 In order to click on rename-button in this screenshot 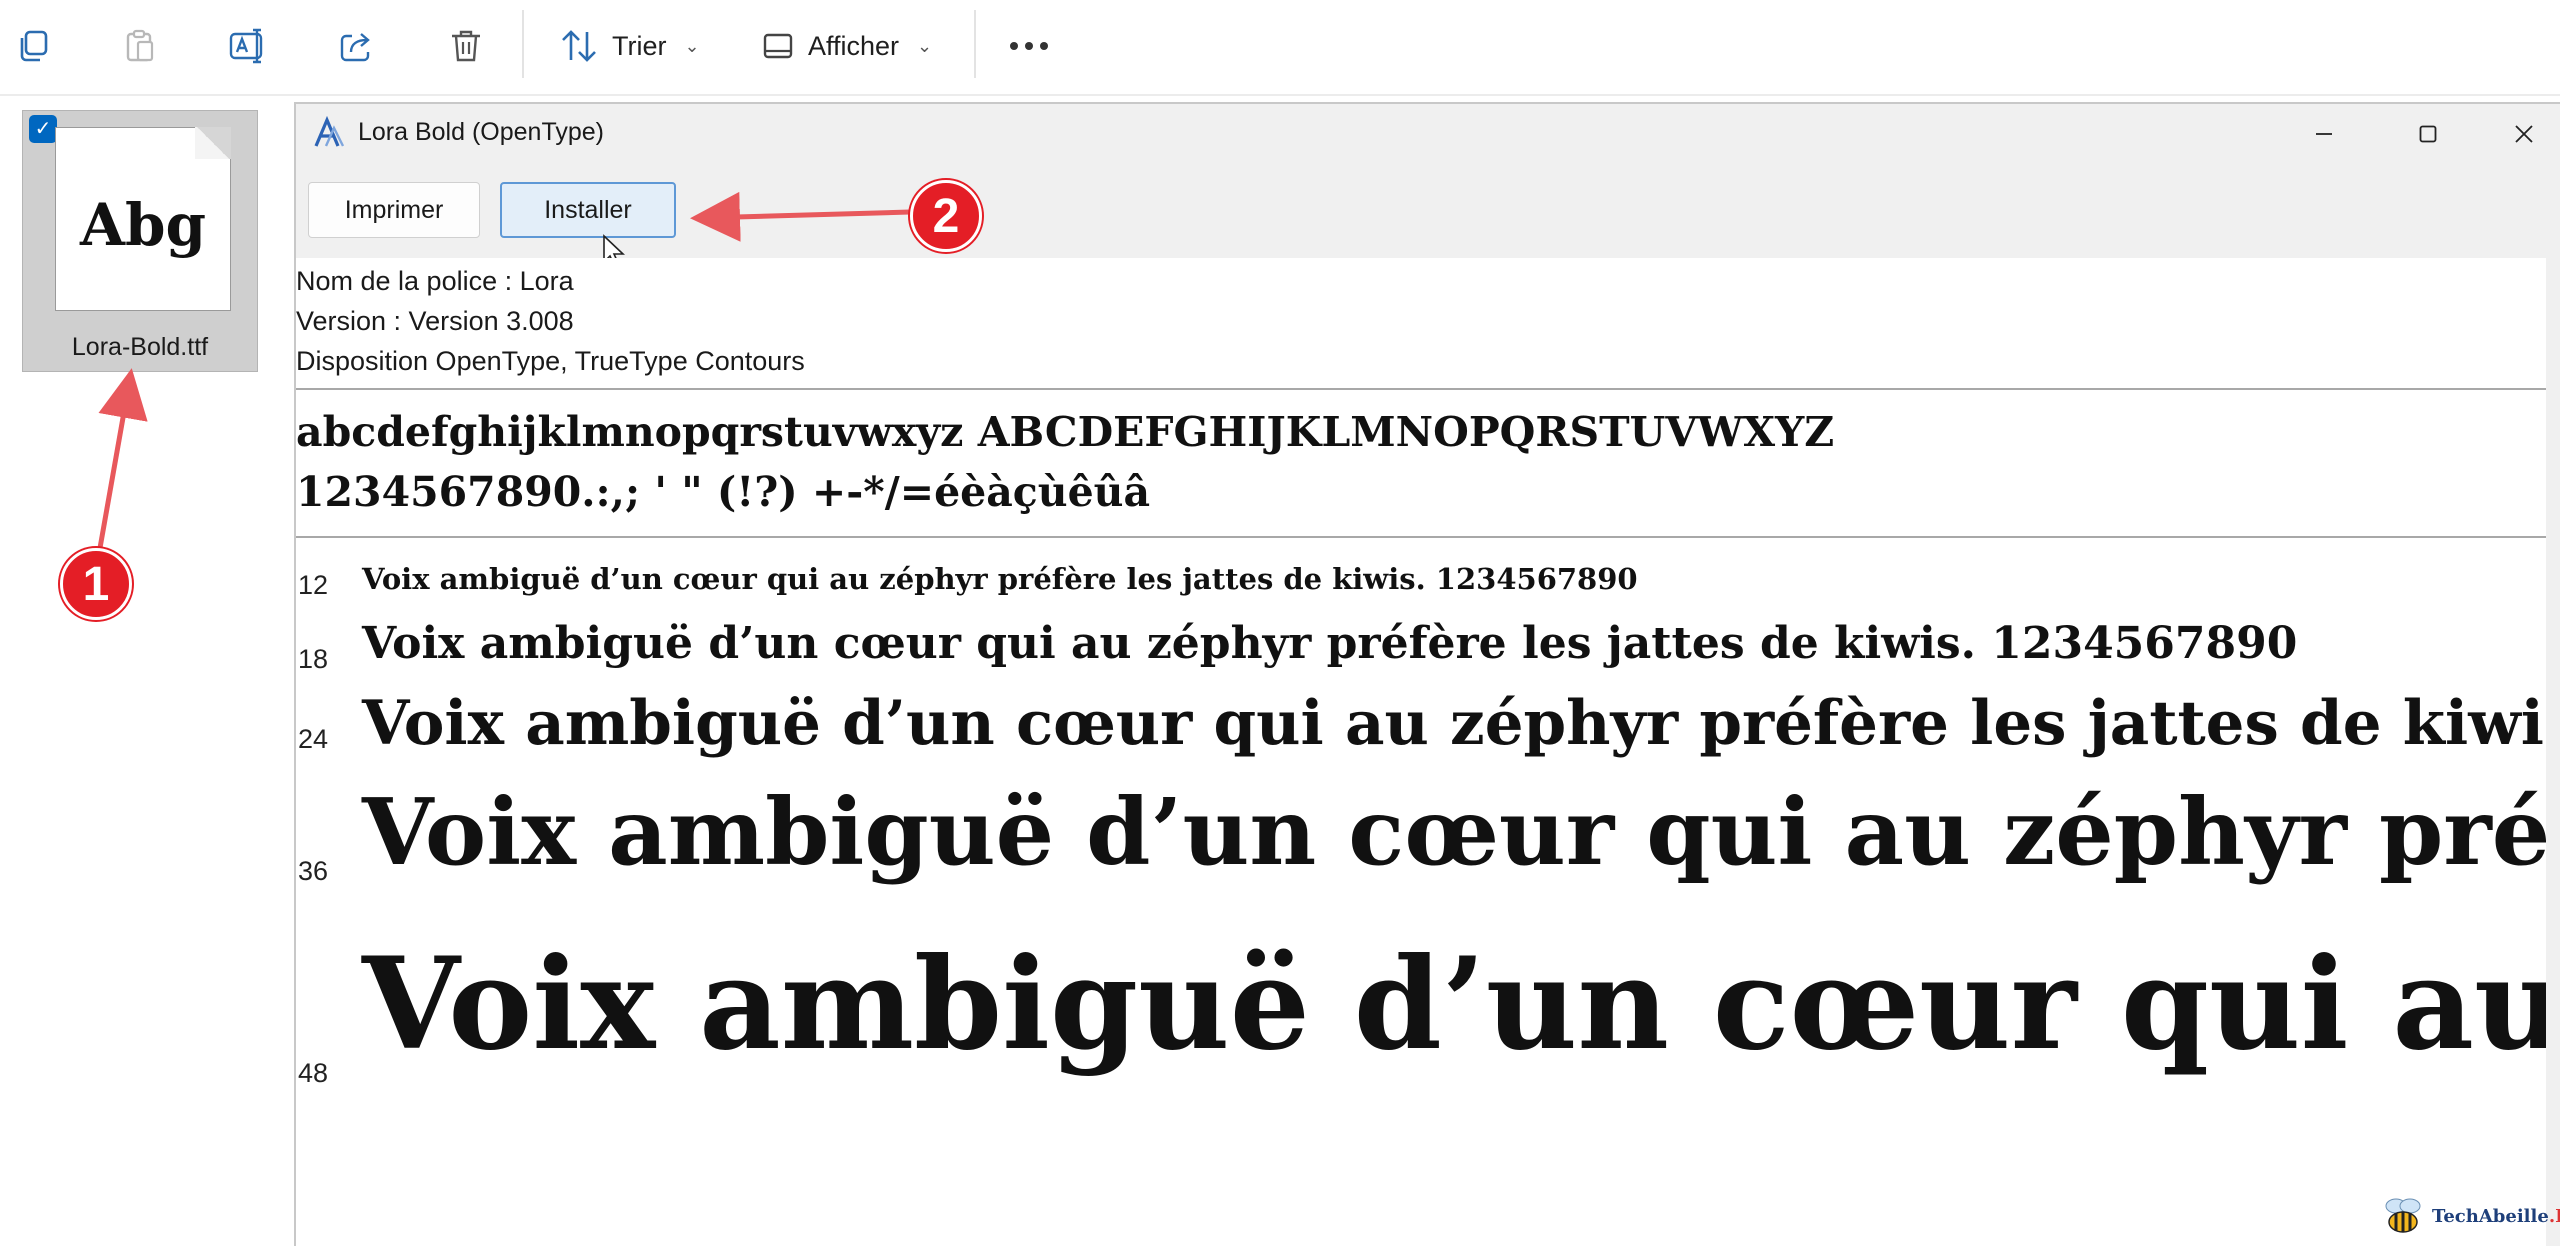, I will do `click(248, 46)`.